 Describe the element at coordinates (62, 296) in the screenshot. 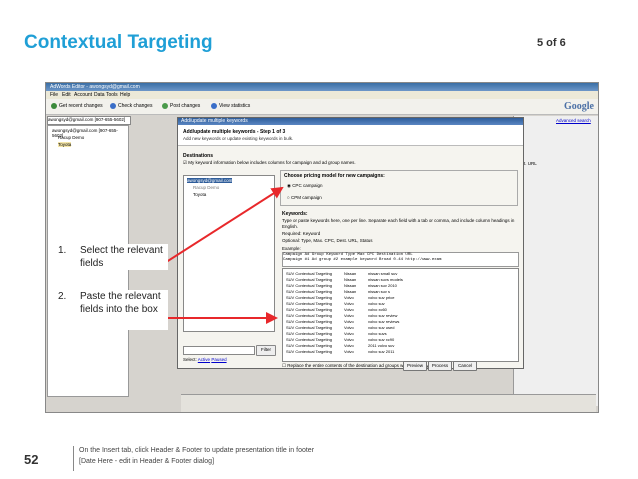

I see `callout-2-number: 2.` at that location.